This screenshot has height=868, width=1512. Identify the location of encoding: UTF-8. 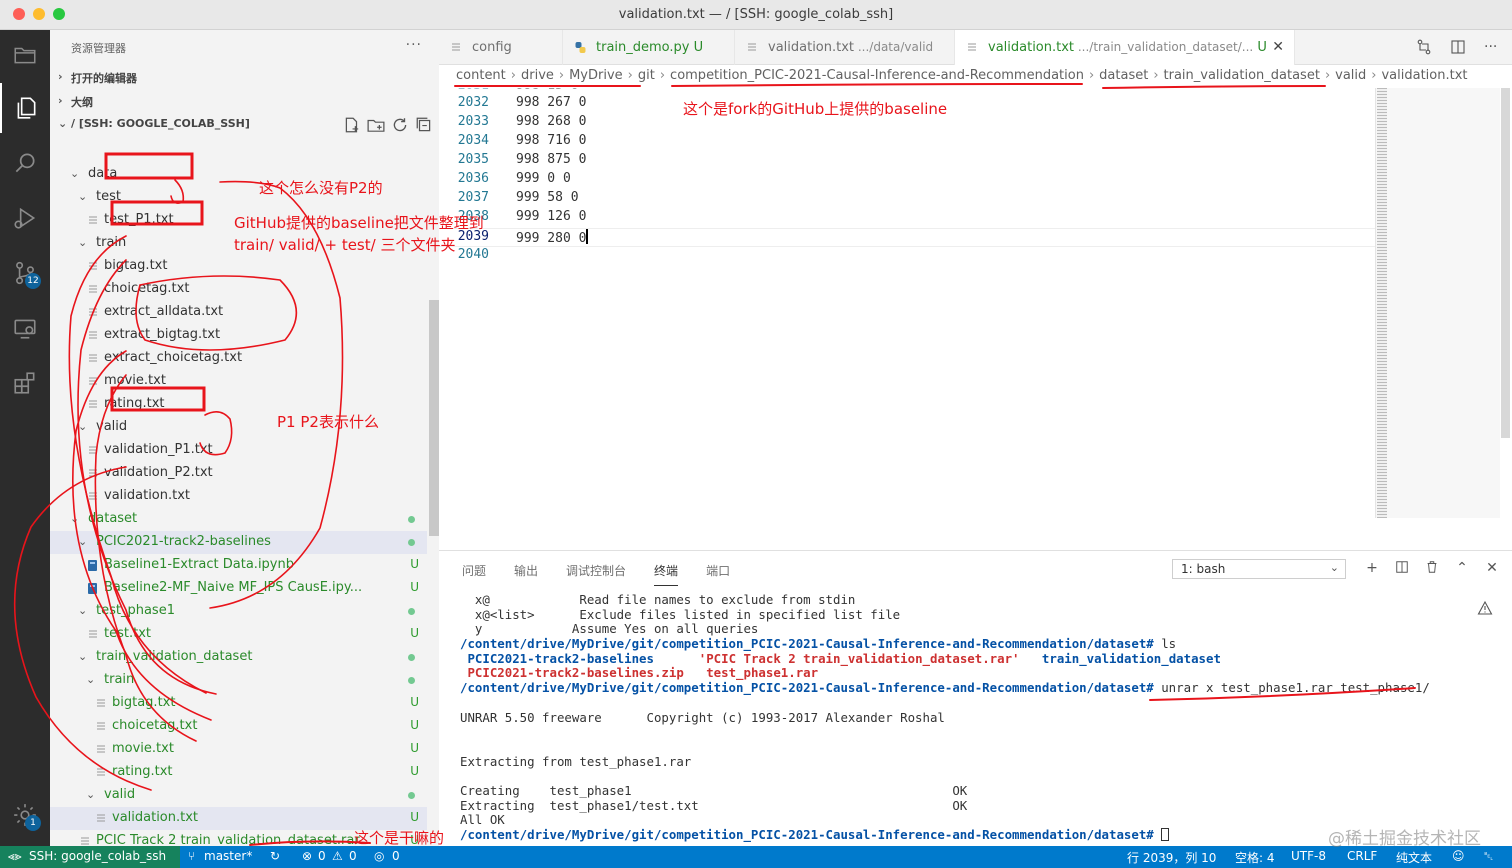
(1308, 856).